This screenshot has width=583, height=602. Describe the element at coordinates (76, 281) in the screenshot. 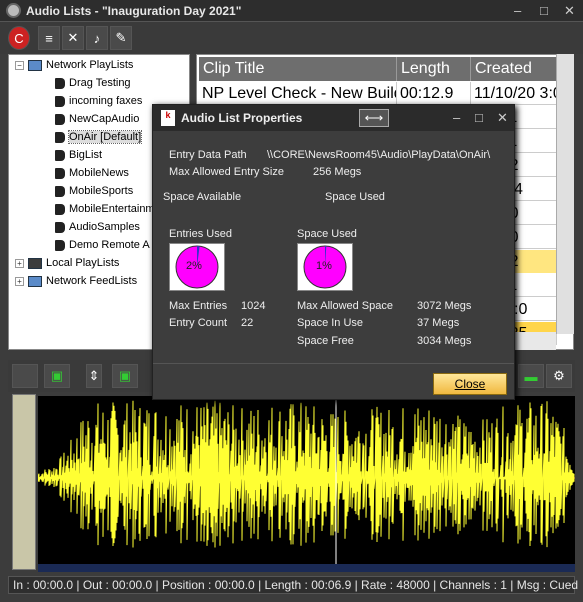

I see `tree-node-network-feedlists: + Network FeedLists` at that location.